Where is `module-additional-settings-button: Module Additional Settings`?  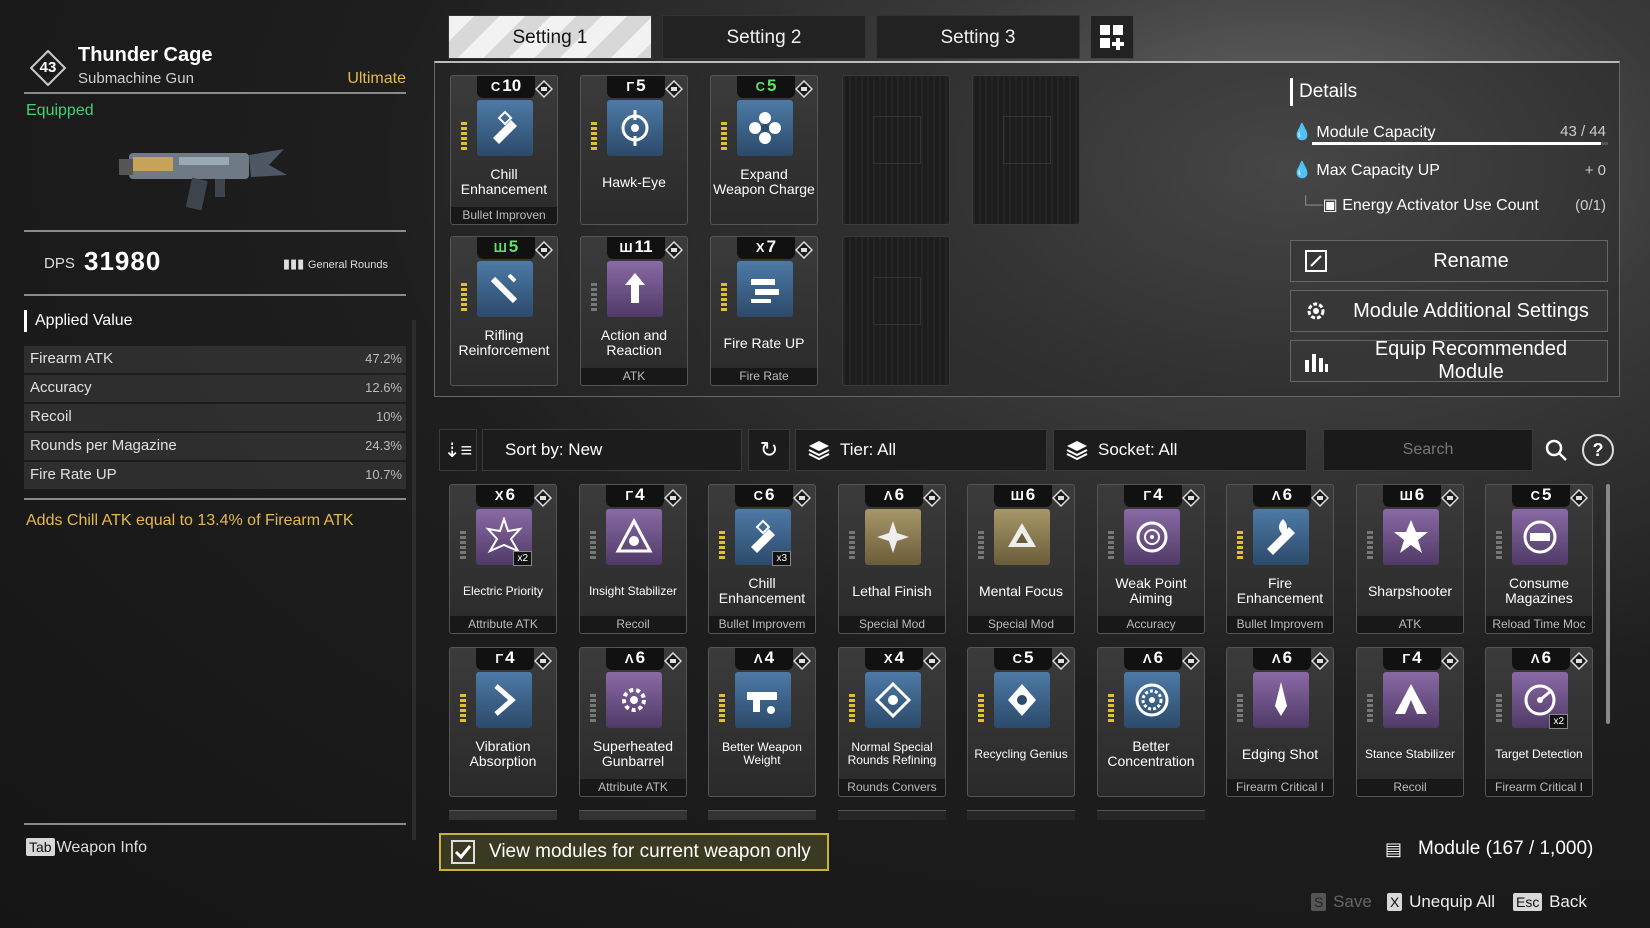 module-additional-settings-button: Module Additional Settings is located at coordinates (1449, 311).